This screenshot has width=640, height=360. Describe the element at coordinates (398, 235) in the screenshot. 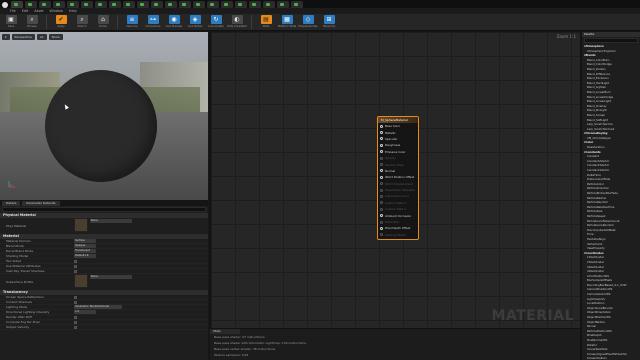

I see `node-input-pin: Shading Model` at that location.